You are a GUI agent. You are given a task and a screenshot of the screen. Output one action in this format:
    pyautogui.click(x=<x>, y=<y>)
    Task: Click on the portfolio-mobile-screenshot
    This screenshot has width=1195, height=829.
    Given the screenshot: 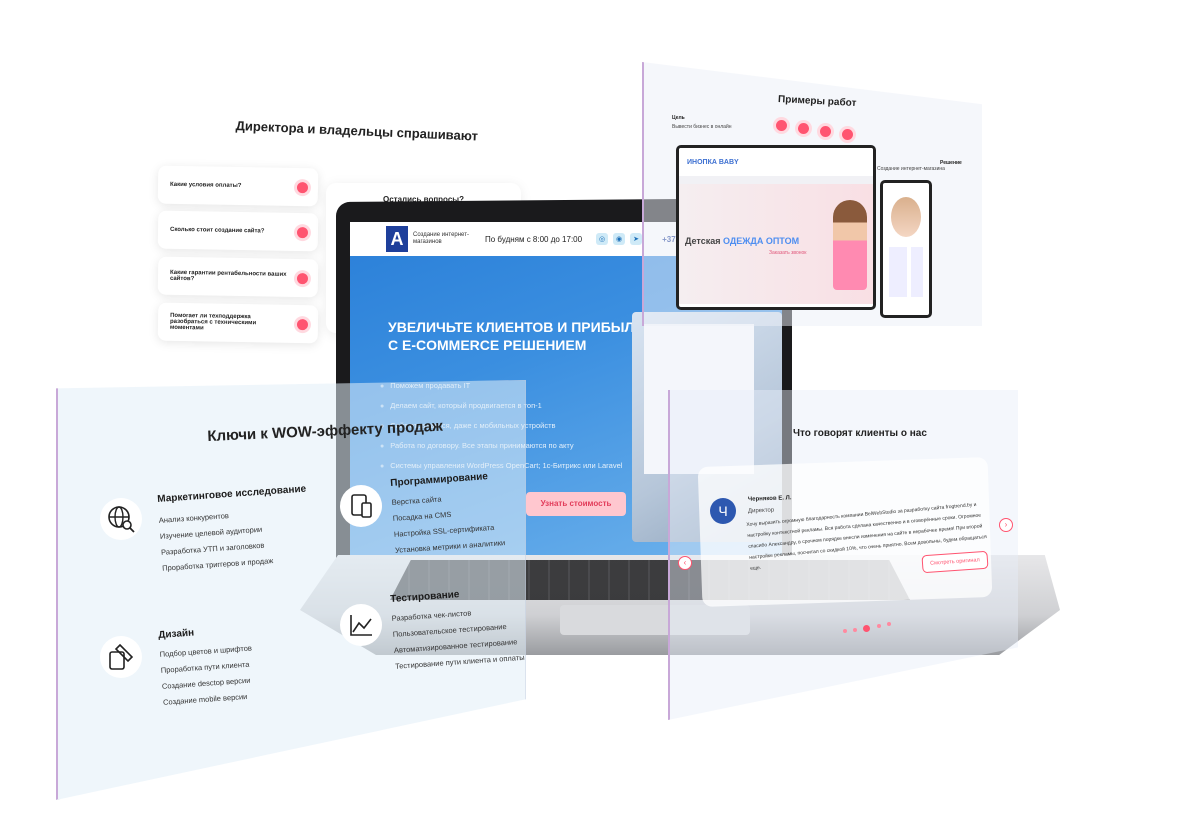 What is the action you would take?
    pyautogui.click(x=906, y=249)
    